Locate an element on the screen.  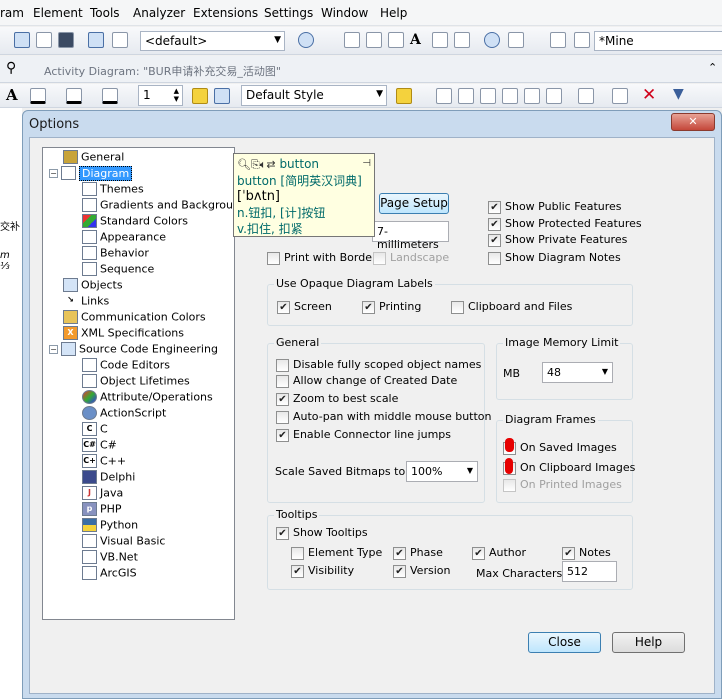
list-icon is located at coordinates (440, 40).